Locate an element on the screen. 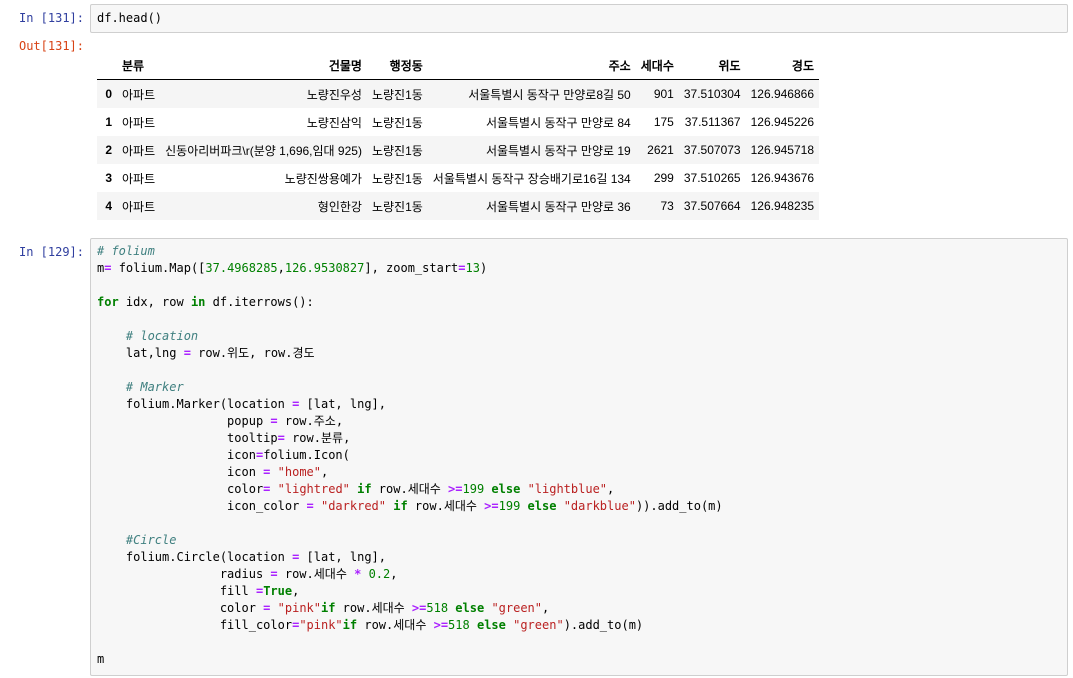 The width and height of the screenshot is (1073, 678). header-index is located at coordinates (107, 65).